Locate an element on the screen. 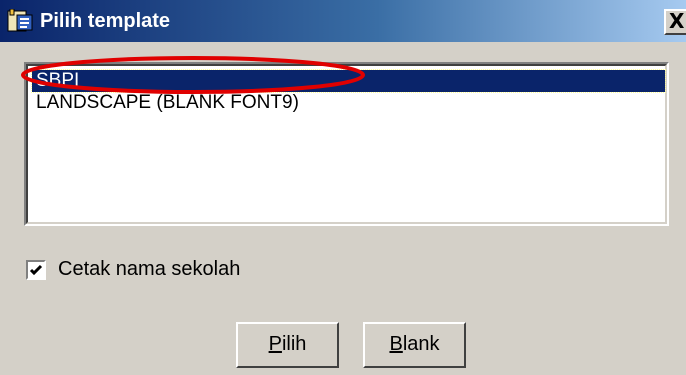  close-button: X is located at coordinates (675, 22).